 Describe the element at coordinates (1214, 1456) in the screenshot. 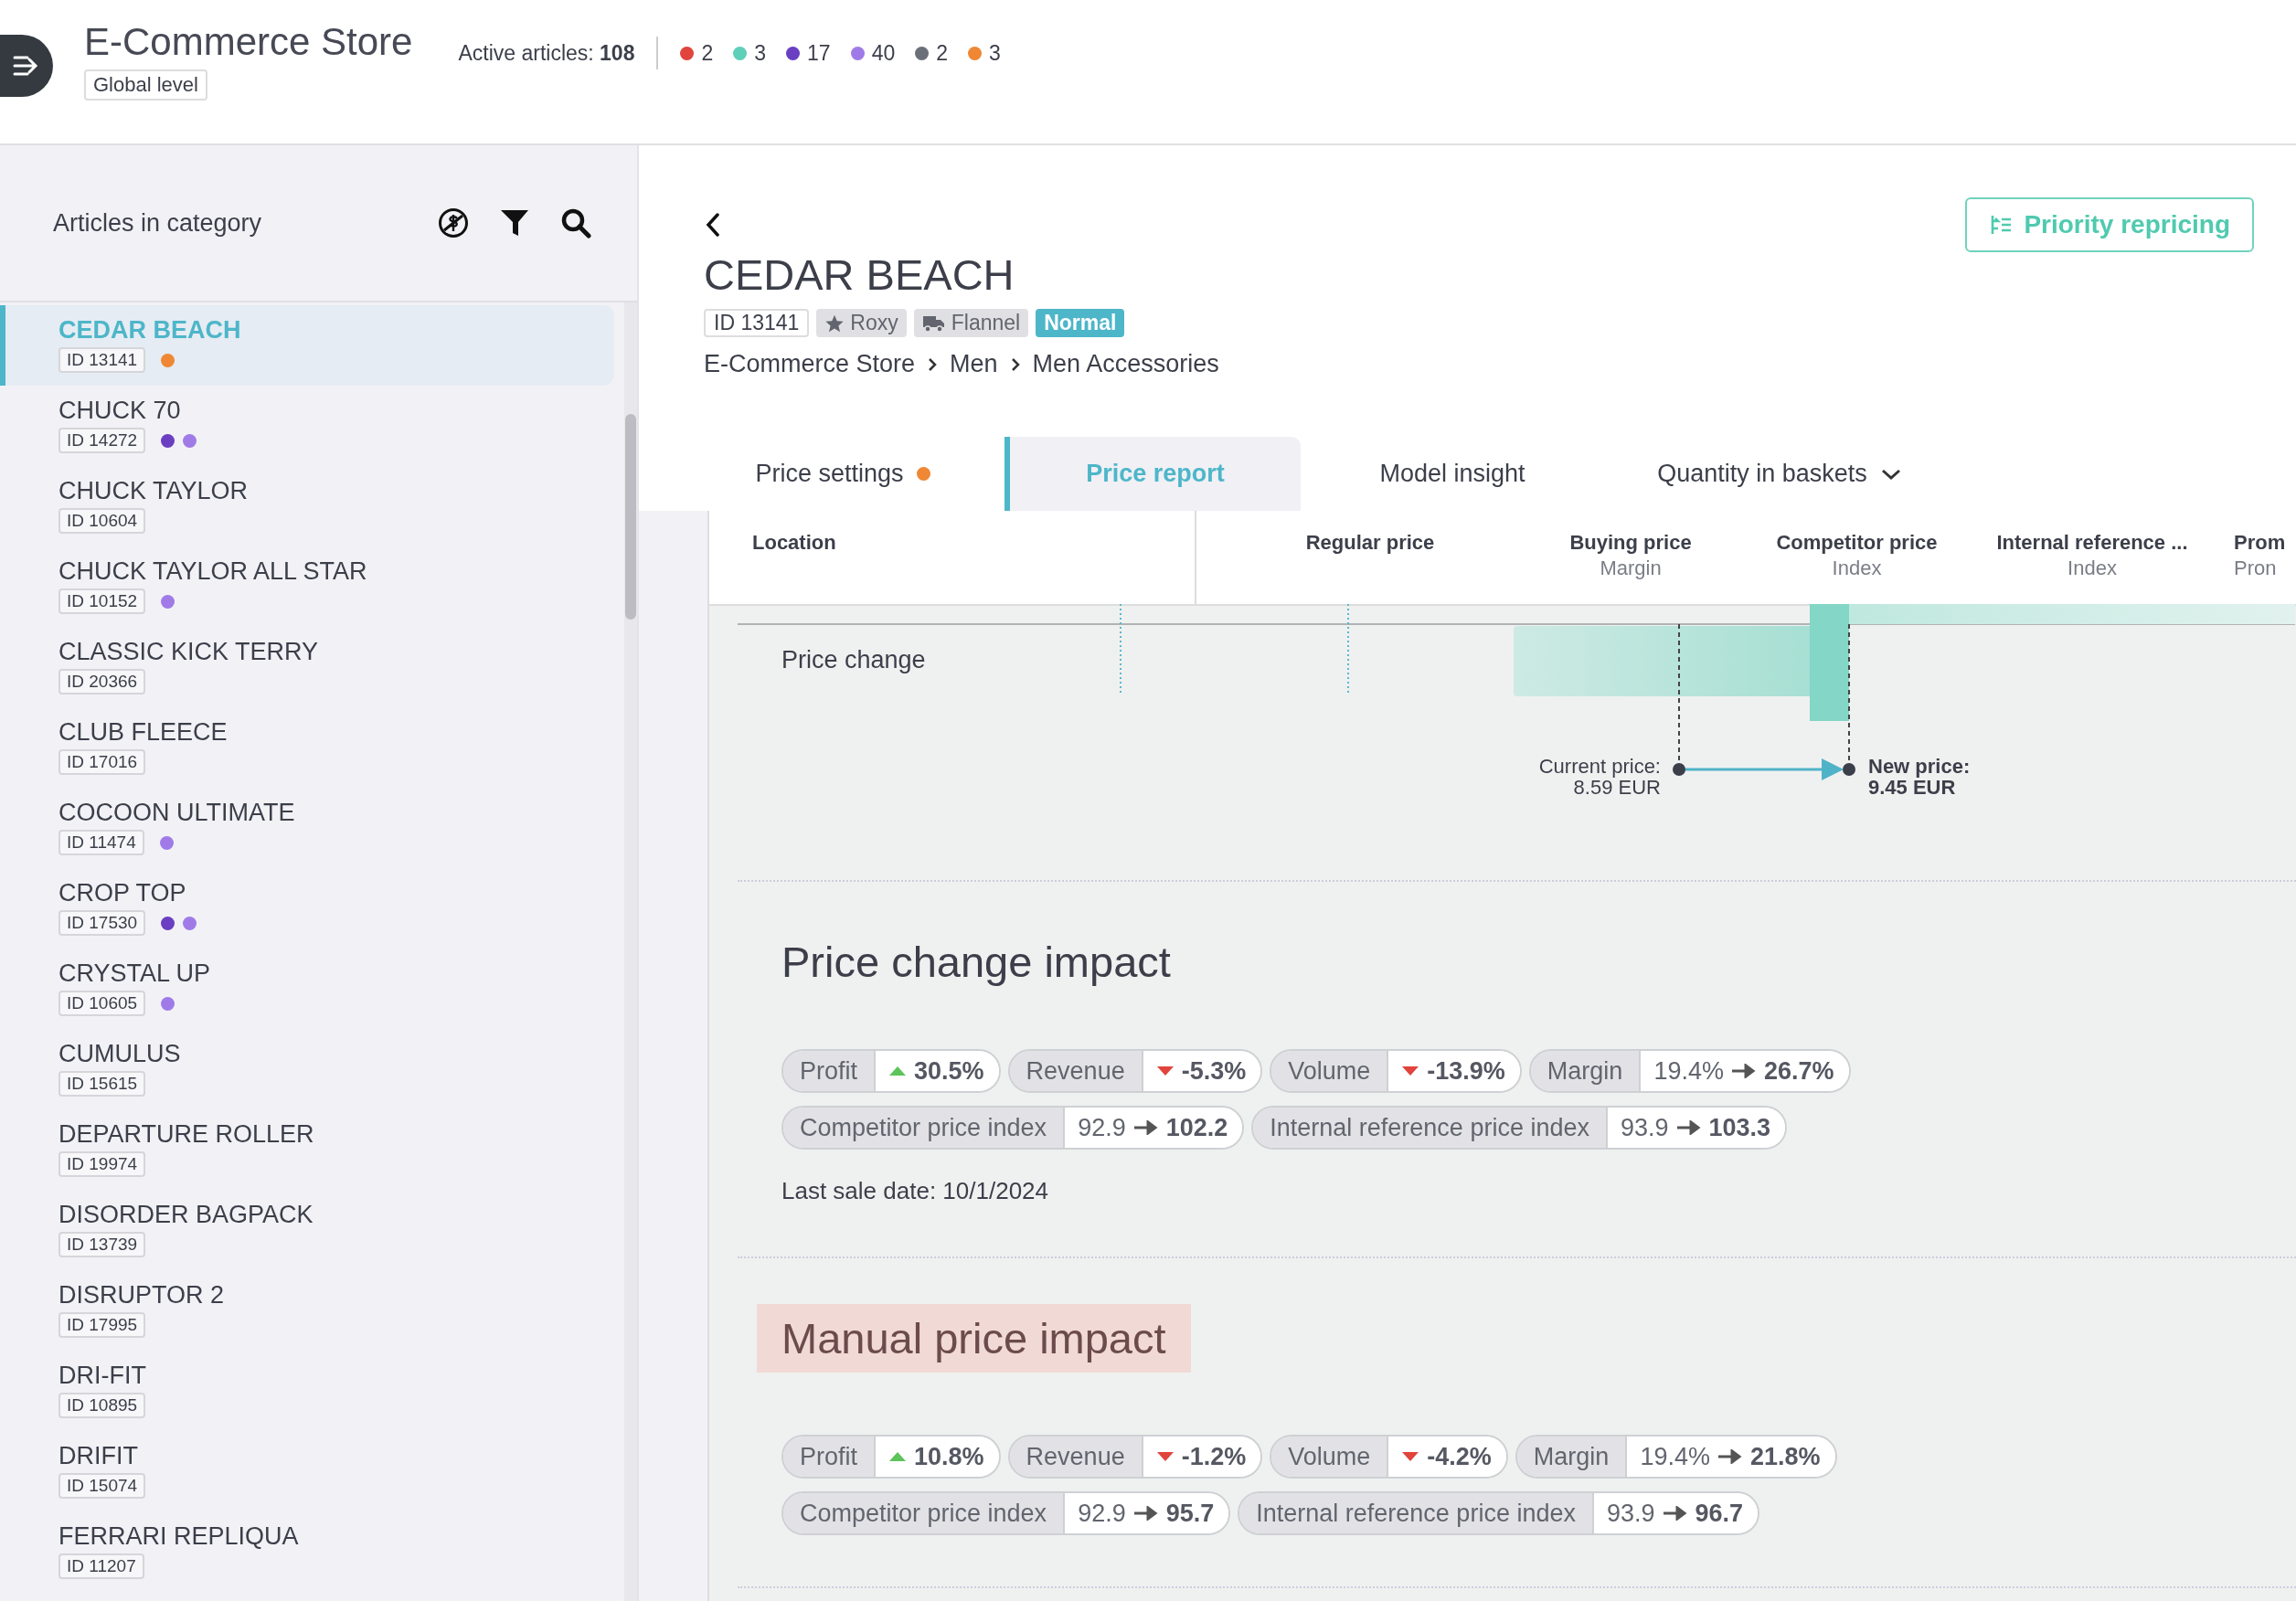

I see `metric-value: -1.2%` at that location.